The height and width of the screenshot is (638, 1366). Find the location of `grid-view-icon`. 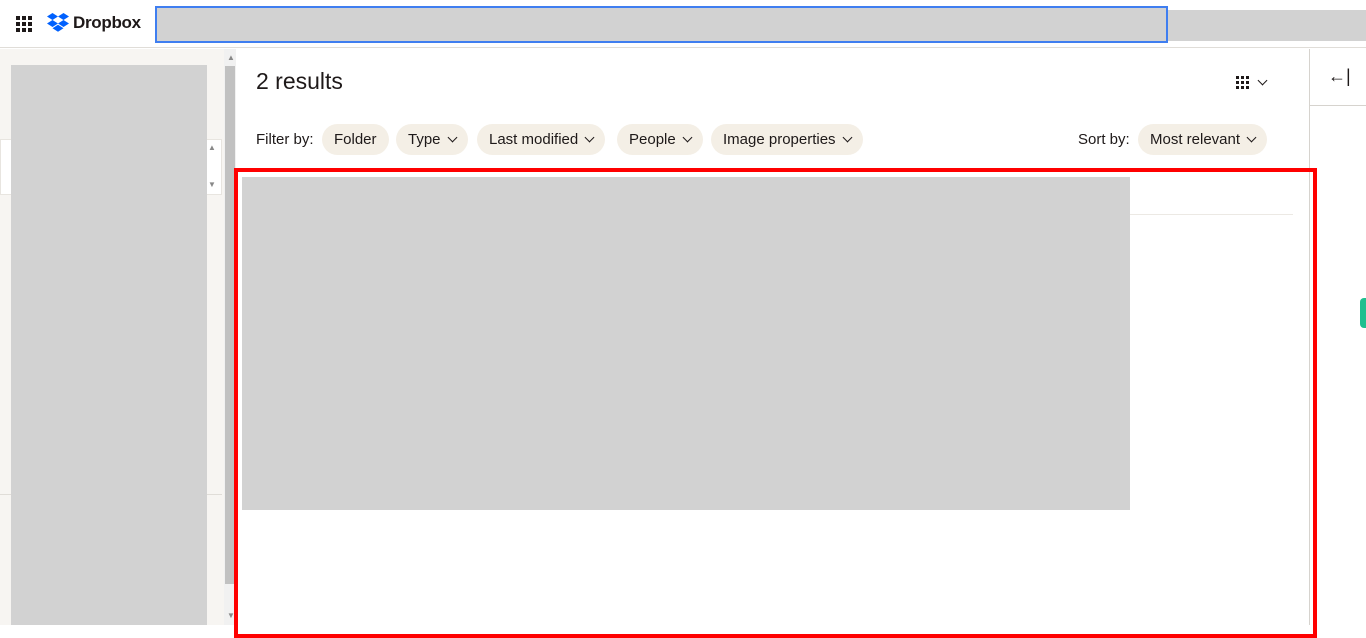

grid-view-icon is located at coordinates (1242, 82).